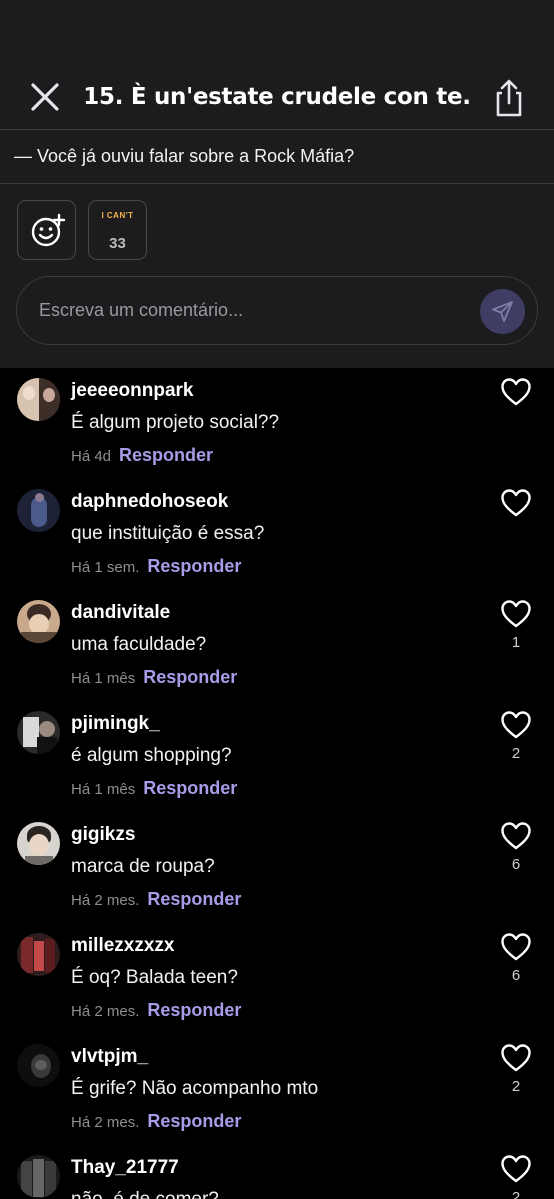 This screenshot has width=554, height=1199. I want to click on share-icon, so click(509, 98).